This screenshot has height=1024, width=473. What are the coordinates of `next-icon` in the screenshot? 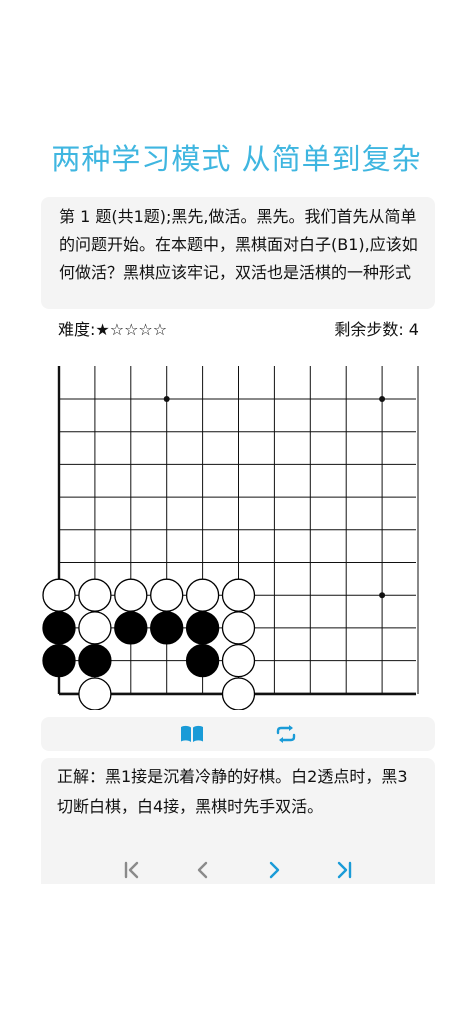 It's located at (274, 870).